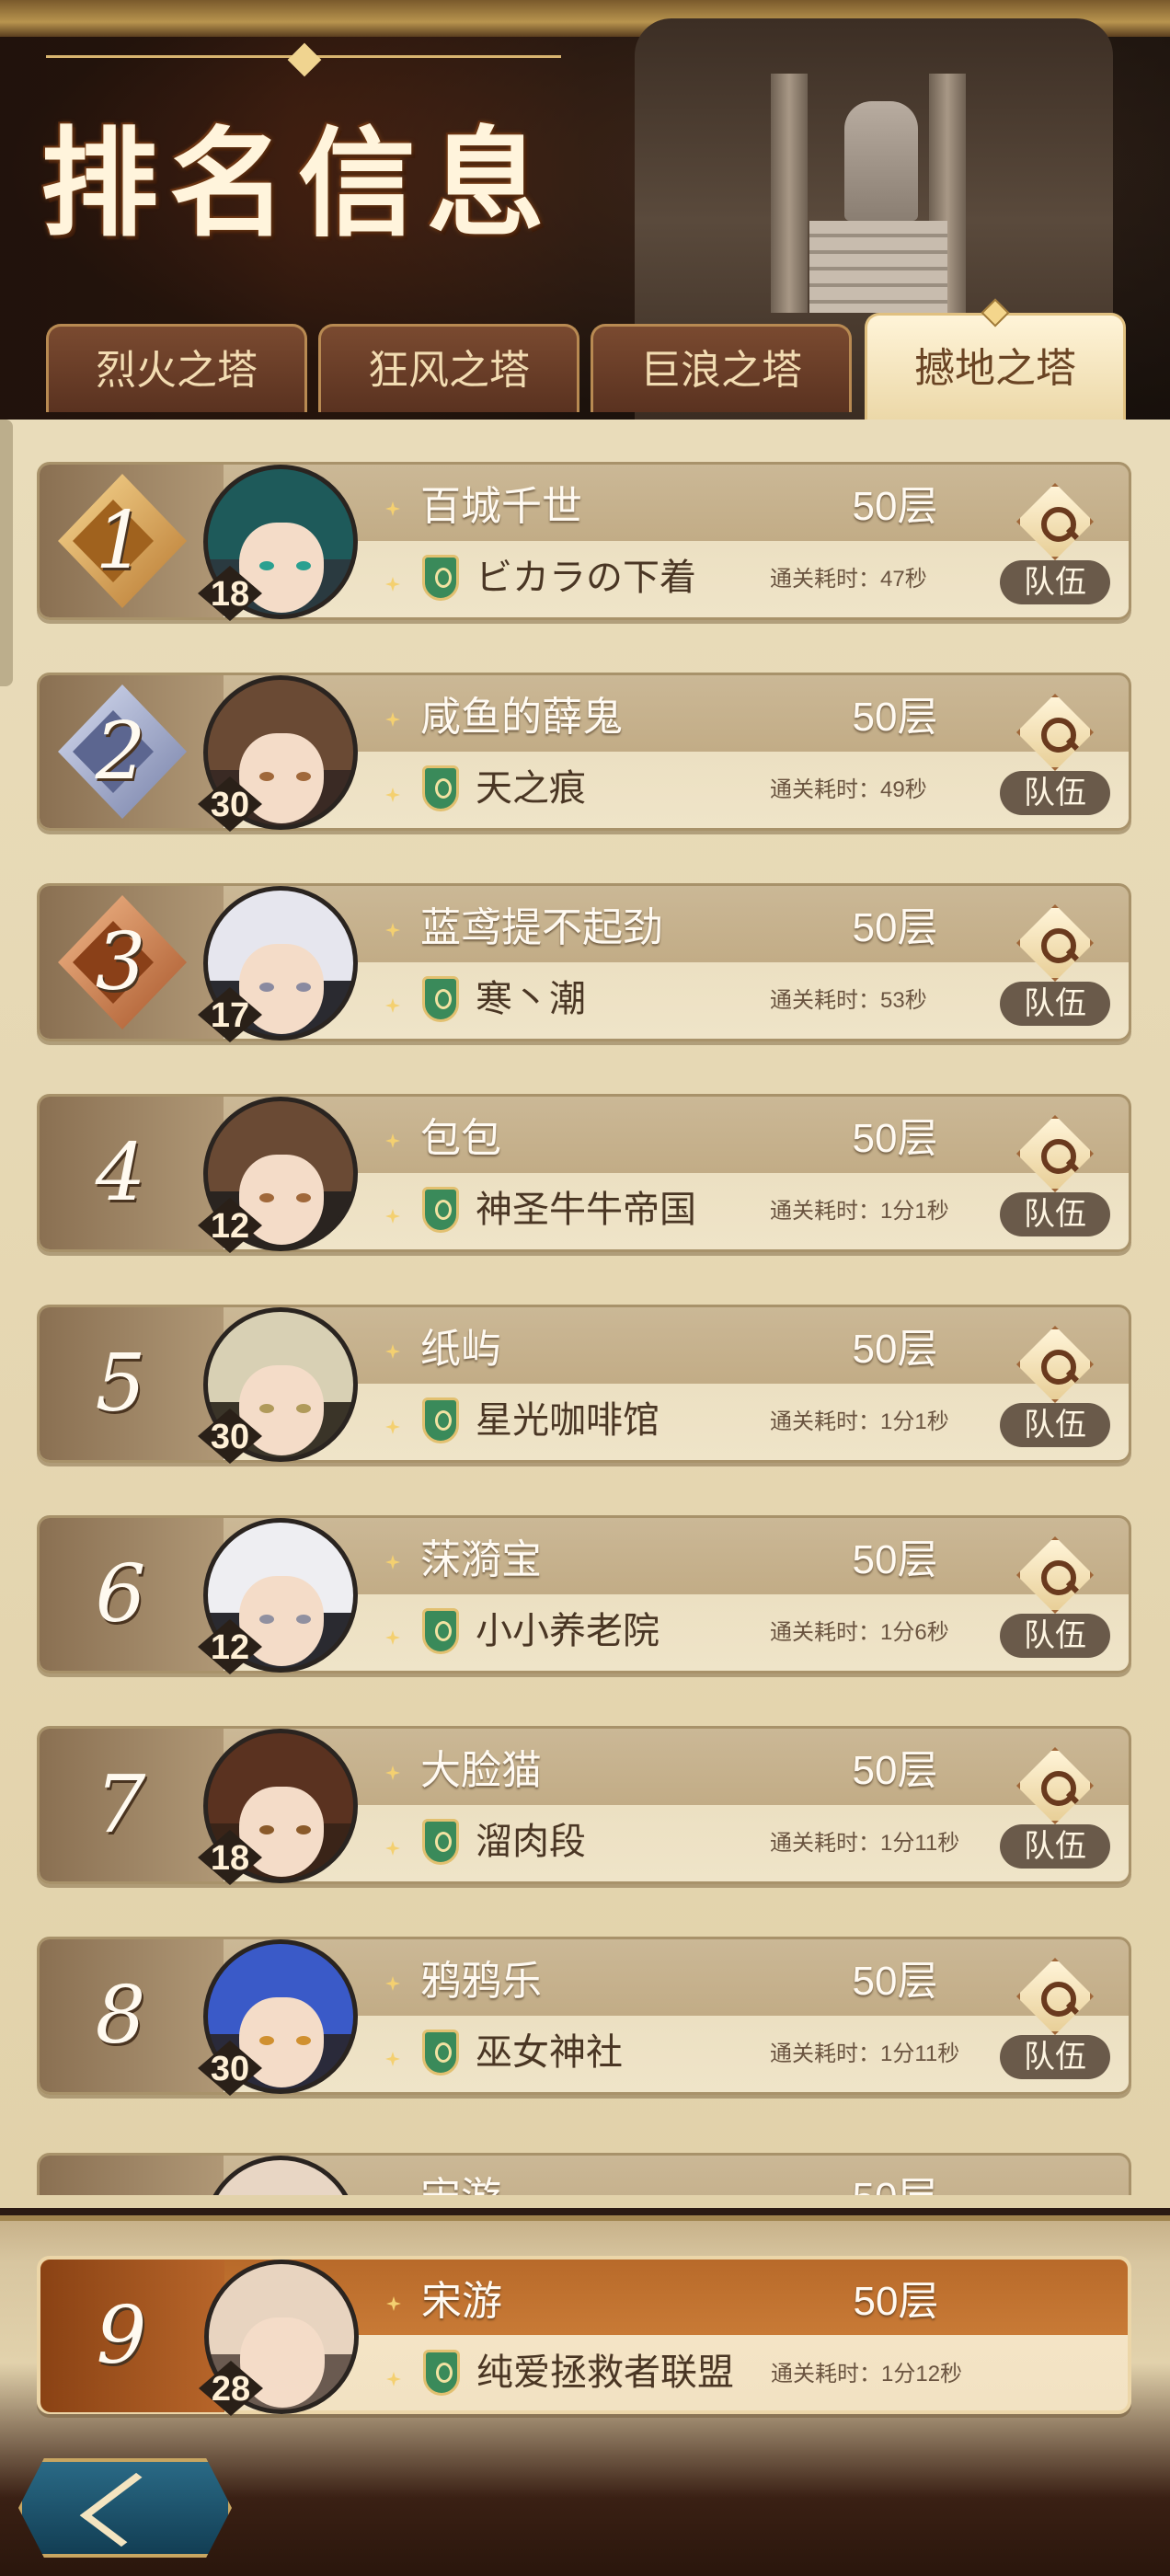 This screenshot has width=1170, height=2576. What do you see at coordinates (721, 368) in the screenshot?
I see `tab-wave-tower: 巨浪之塔` at bounding box center [721, 368].